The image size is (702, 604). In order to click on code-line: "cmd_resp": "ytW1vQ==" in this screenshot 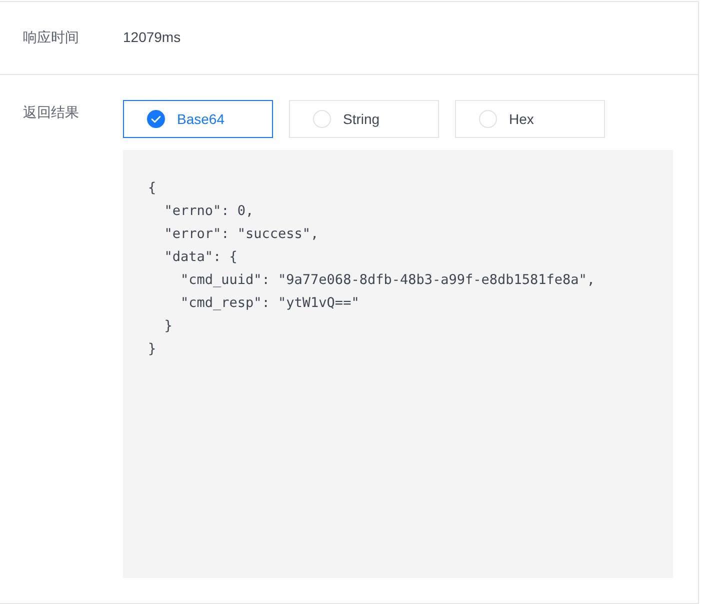, I will do `click(270, 303)`.